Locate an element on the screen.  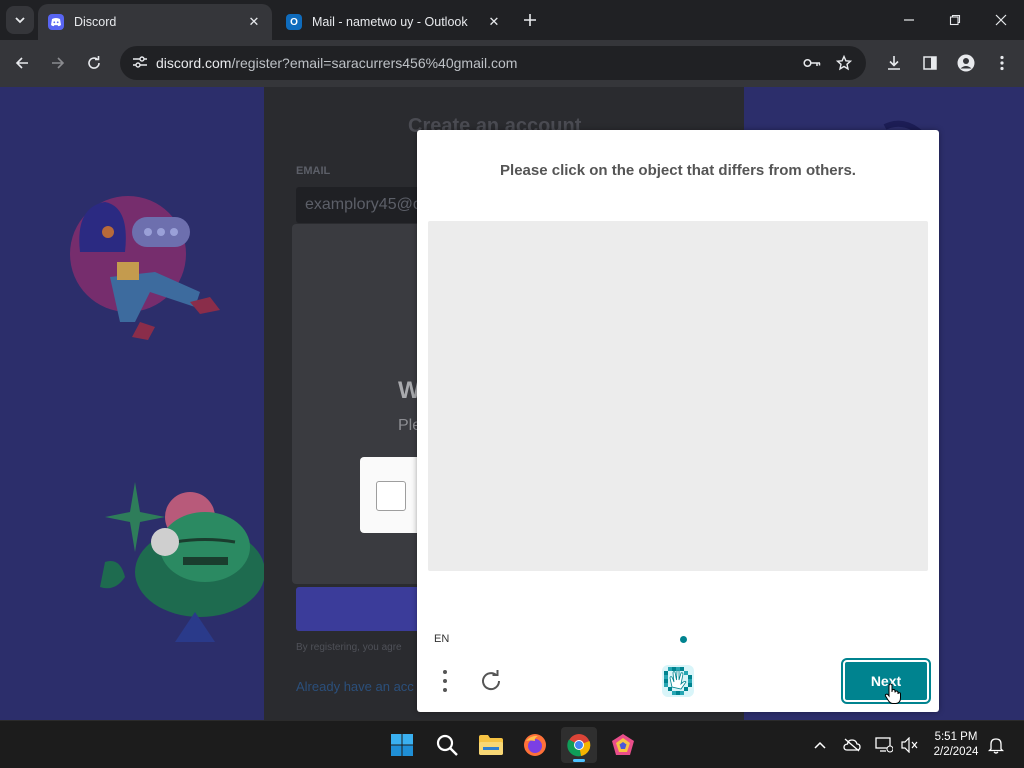
browser-menu-button is located at coordinates (1002, 63).